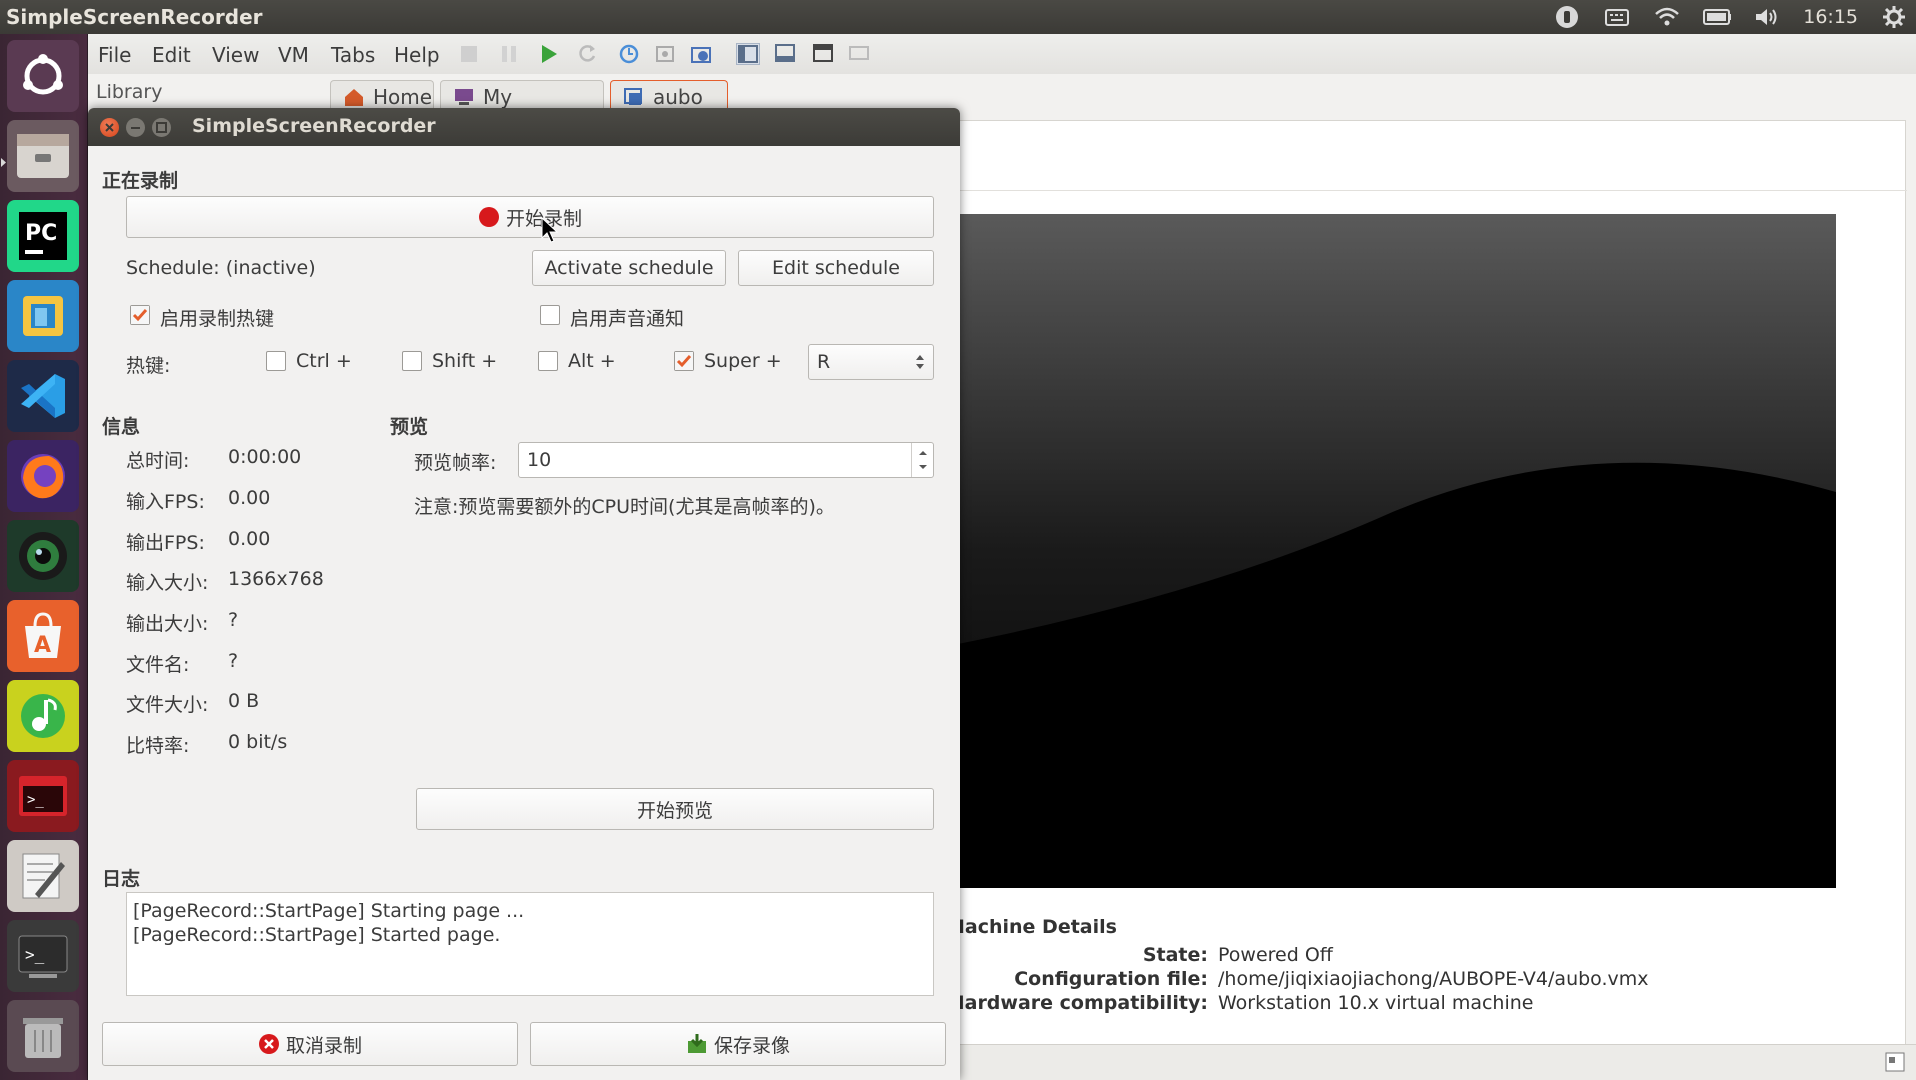  Describe the element at coordinates (1895, 1064) in the screenshot. I see `message-log-icon` at that location.